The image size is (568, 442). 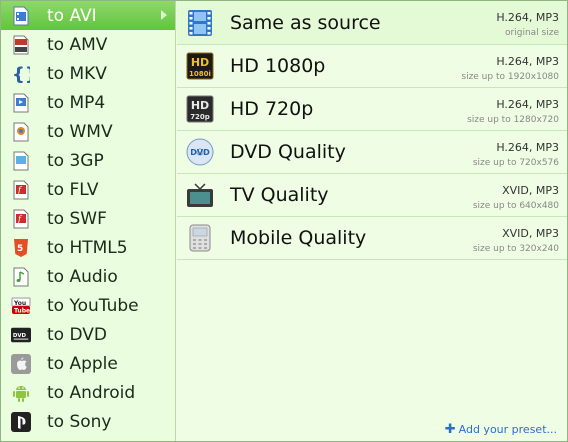 What do you see at coordinates (21, 219) in the screenshot?
I see `swf-file-icon: f` at bounding box center [21, 219].